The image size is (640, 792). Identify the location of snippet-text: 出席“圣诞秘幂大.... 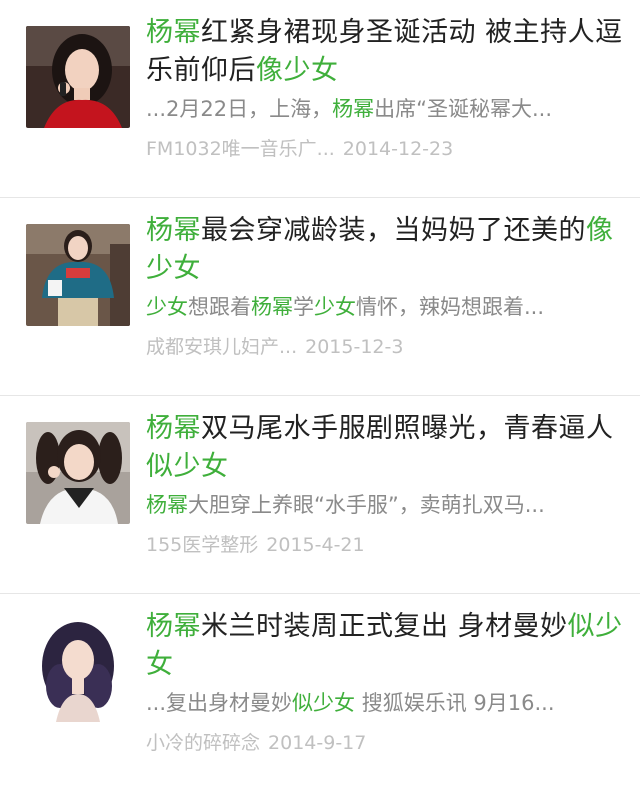
(463, 109).